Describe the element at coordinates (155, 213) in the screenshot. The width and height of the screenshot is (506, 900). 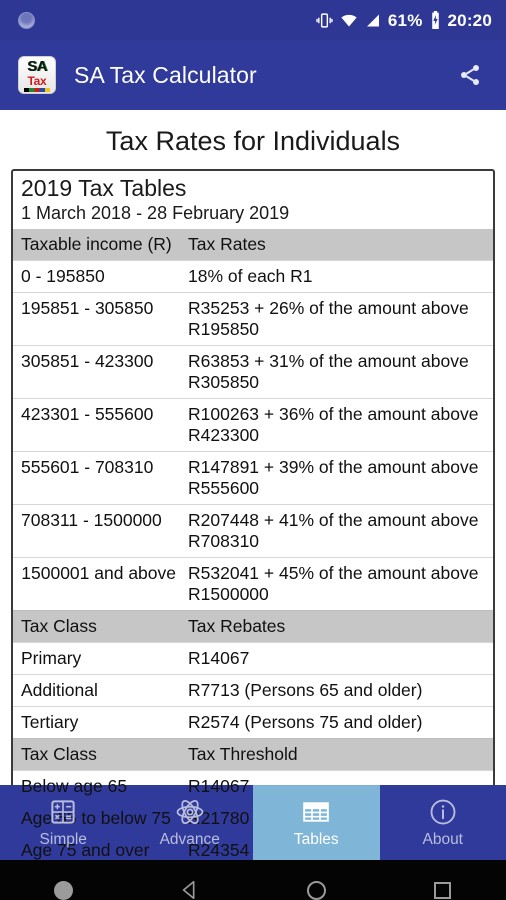
I see `card-subtitle: 1 March 2018 - 28 February 2019` at that location.